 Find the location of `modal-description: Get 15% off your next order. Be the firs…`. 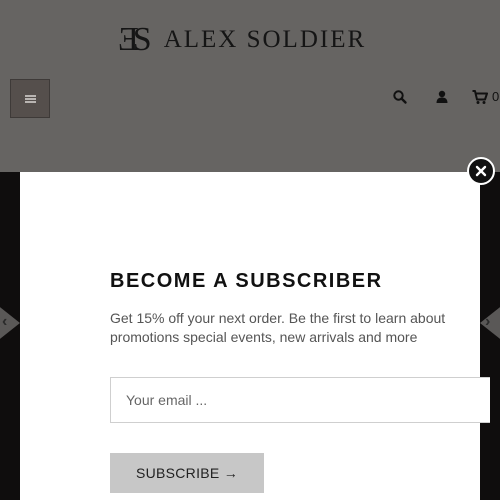

modal-description: Get 15% off your next order. Be the firs… is located at coordinates (278, 327).